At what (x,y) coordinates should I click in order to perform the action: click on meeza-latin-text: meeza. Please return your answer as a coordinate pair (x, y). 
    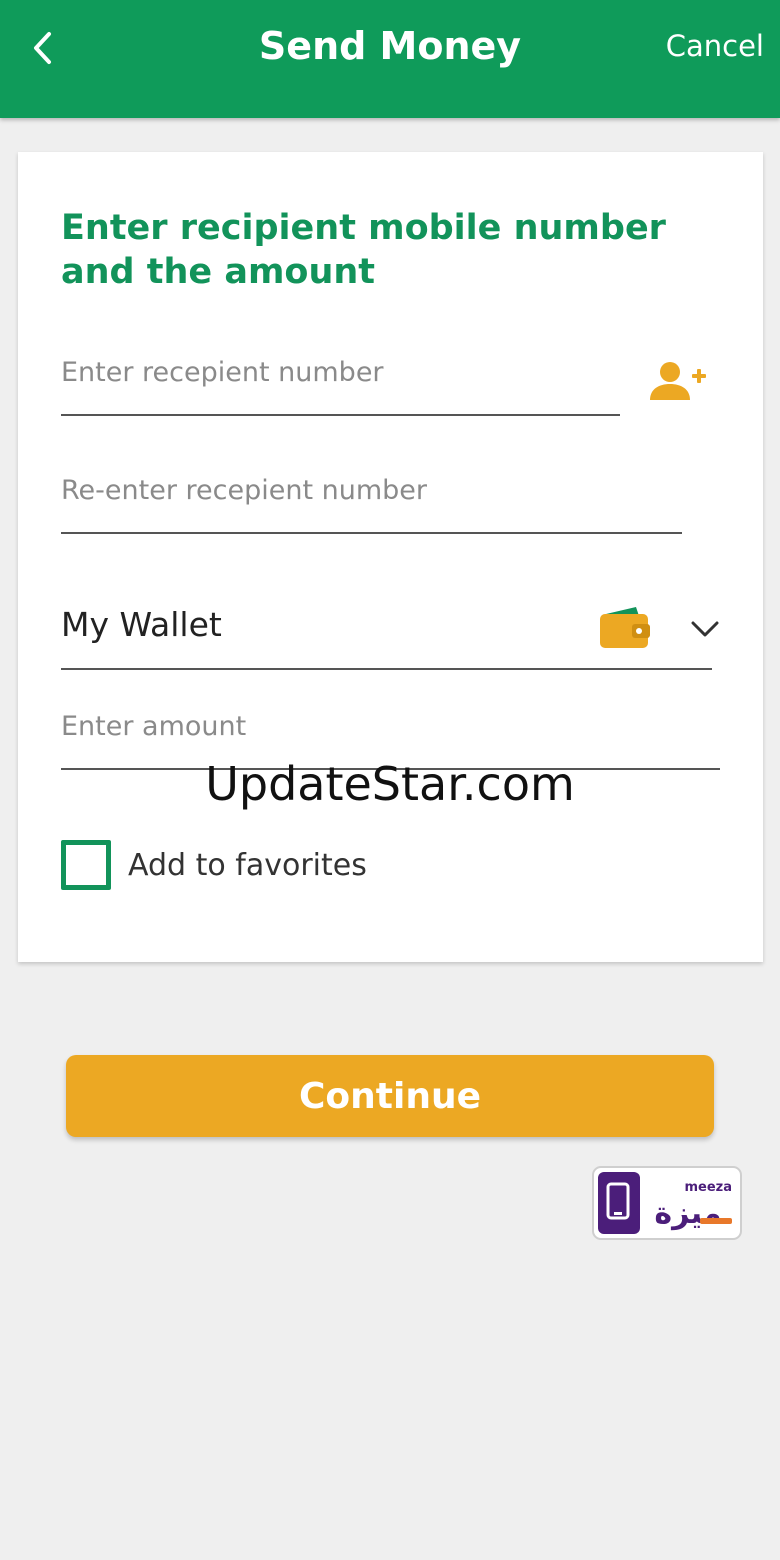
    Looking at the image, I should click on (708, 1187).